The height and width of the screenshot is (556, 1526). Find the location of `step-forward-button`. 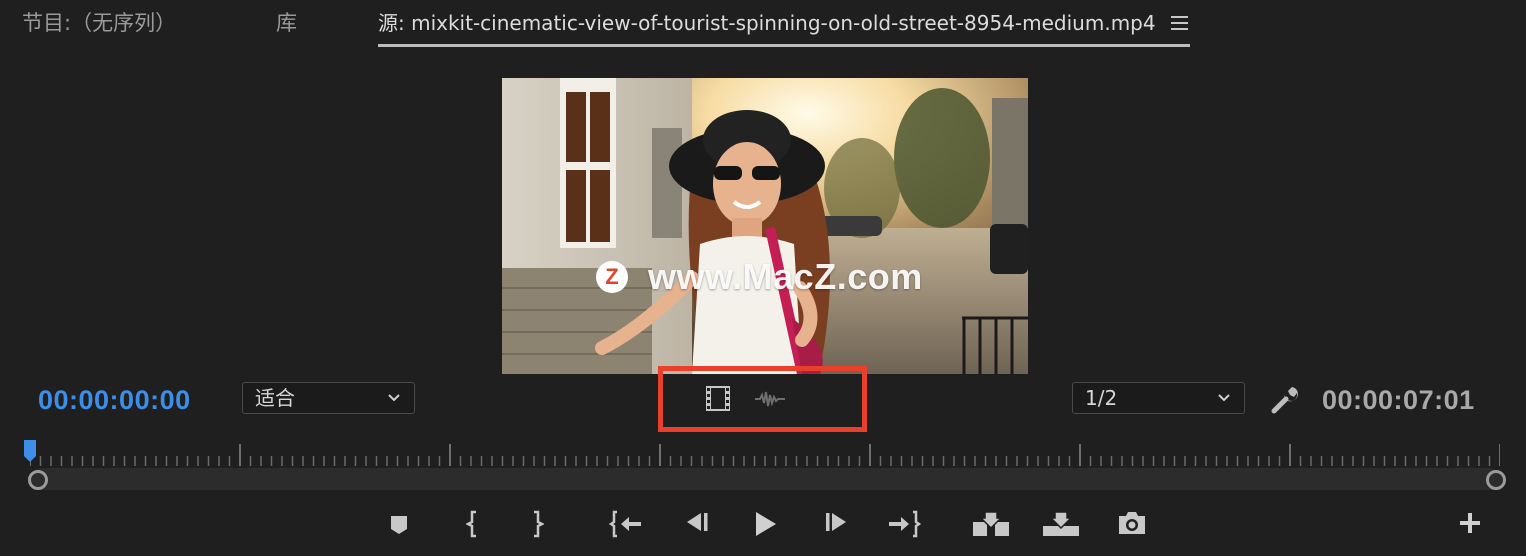

step-forward-button is located at coordinates (837, 527).